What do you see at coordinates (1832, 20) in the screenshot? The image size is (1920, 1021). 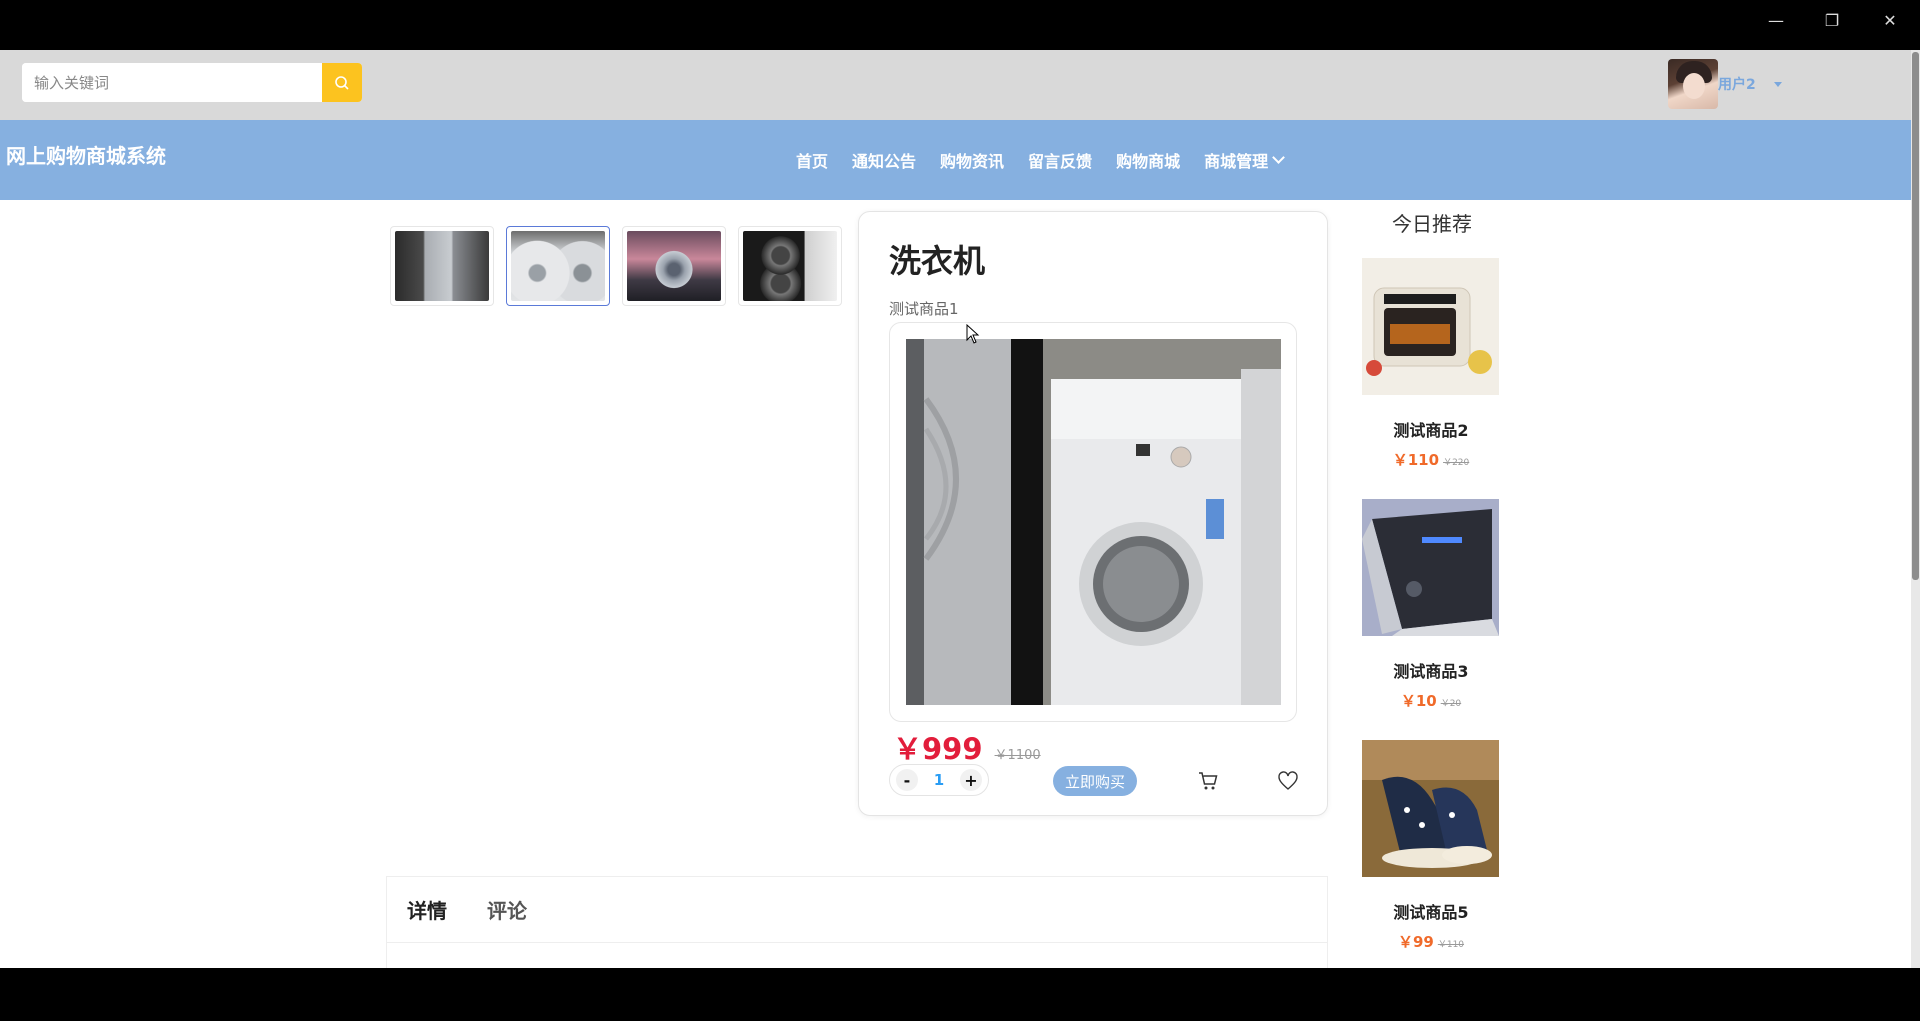 I see `restore-button: ❐` at bounding box center [1832, 20].